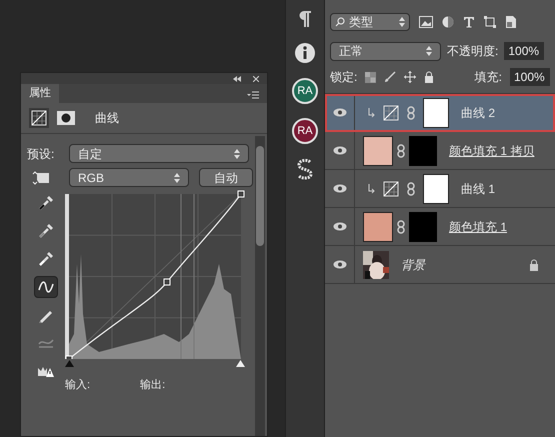  What do you see at coordinates (305, 169) in the screenshot?
I see `styles-icon` at bounding box center [305, 169].